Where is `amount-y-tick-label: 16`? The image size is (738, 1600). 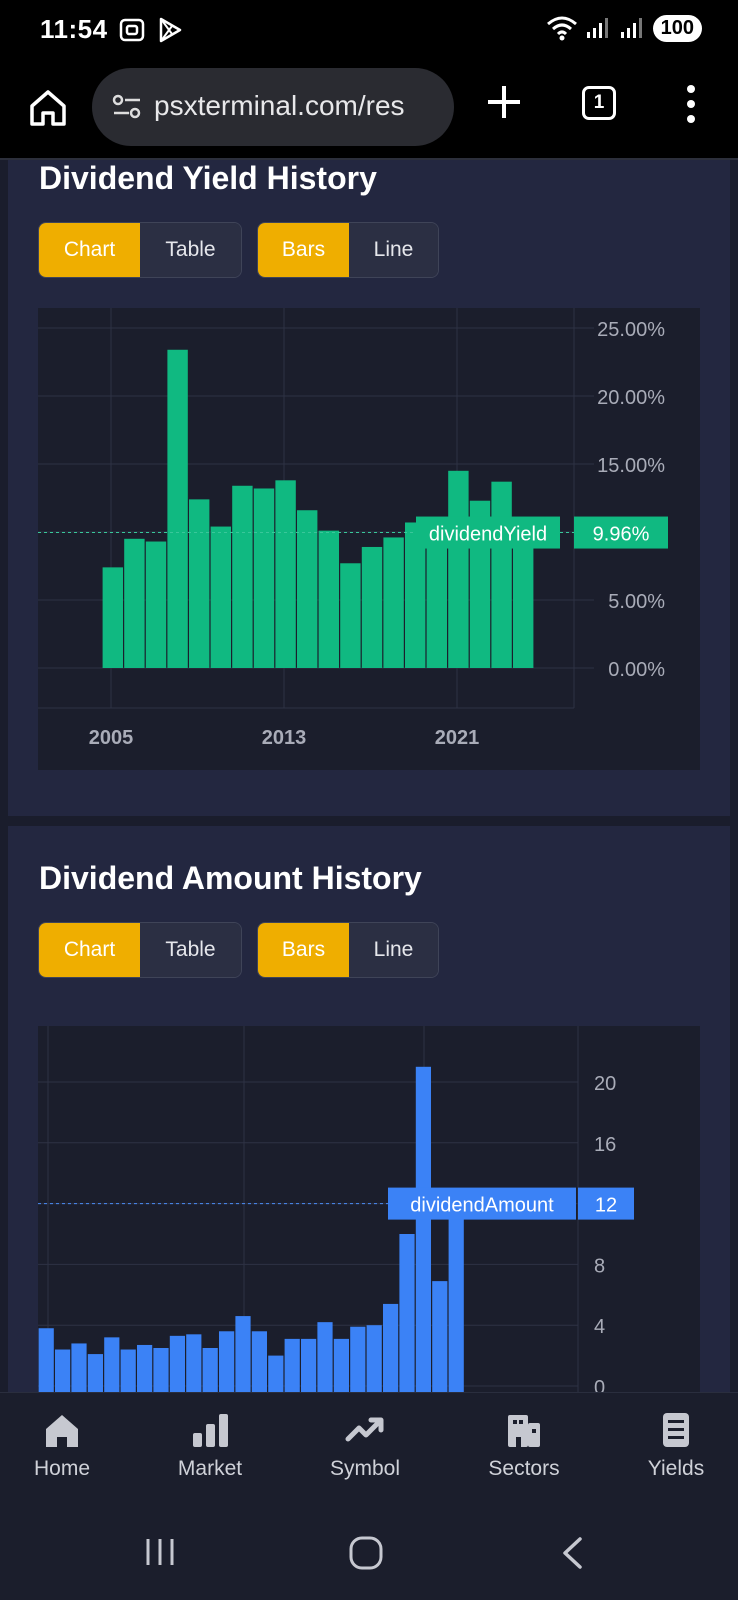 amount-y-tick-label: 16 is located at coordinates (605, 1145).